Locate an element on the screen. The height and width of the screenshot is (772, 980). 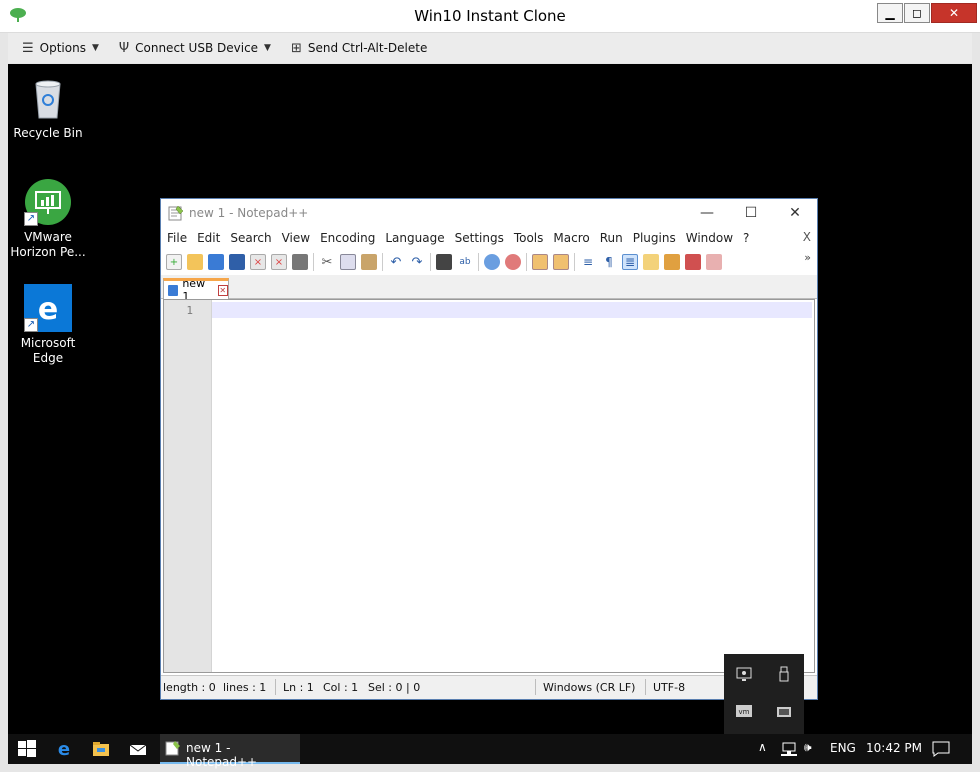
svg-text: vm is located at coordinates (744, 712).